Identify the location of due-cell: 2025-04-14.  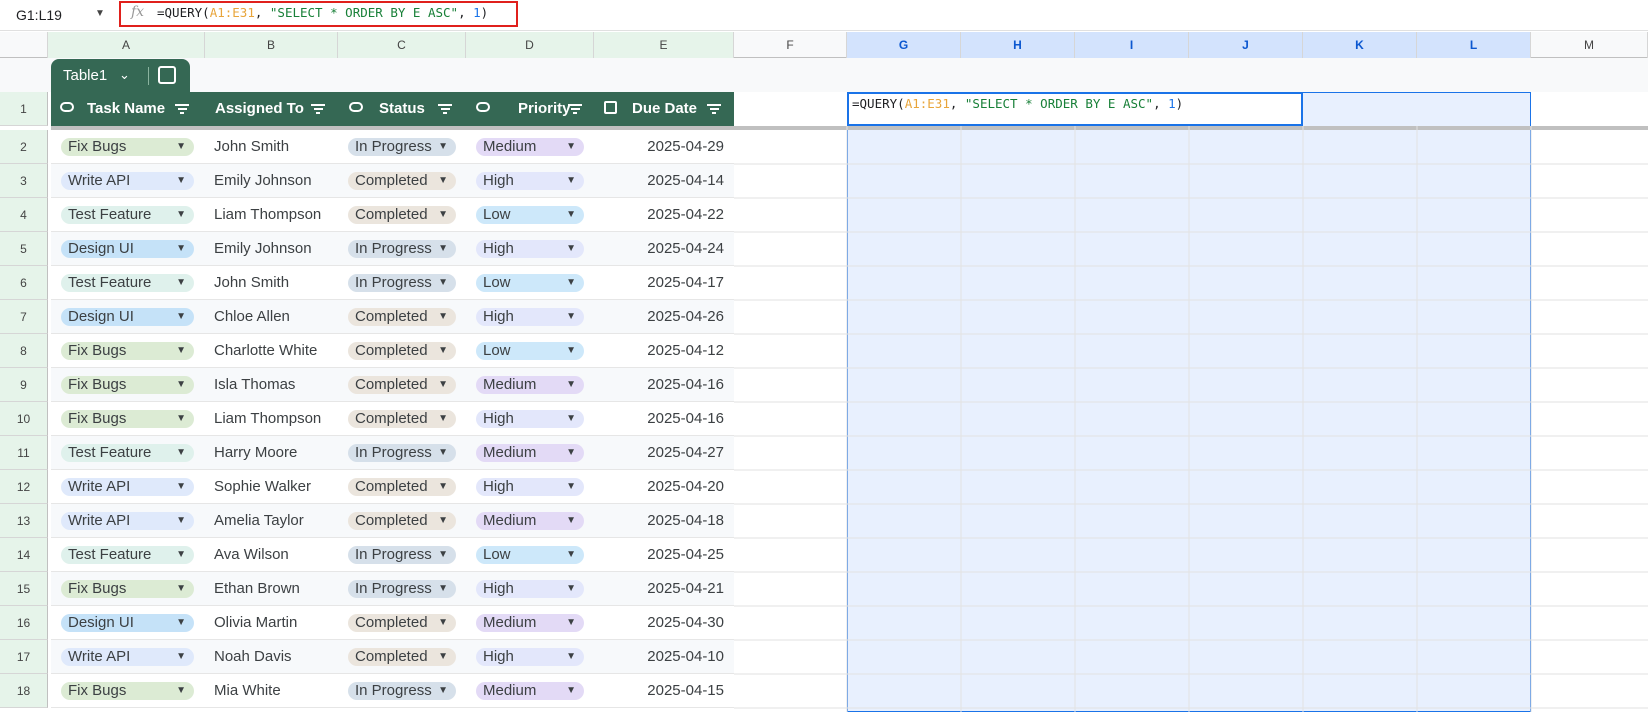
(685, 181).